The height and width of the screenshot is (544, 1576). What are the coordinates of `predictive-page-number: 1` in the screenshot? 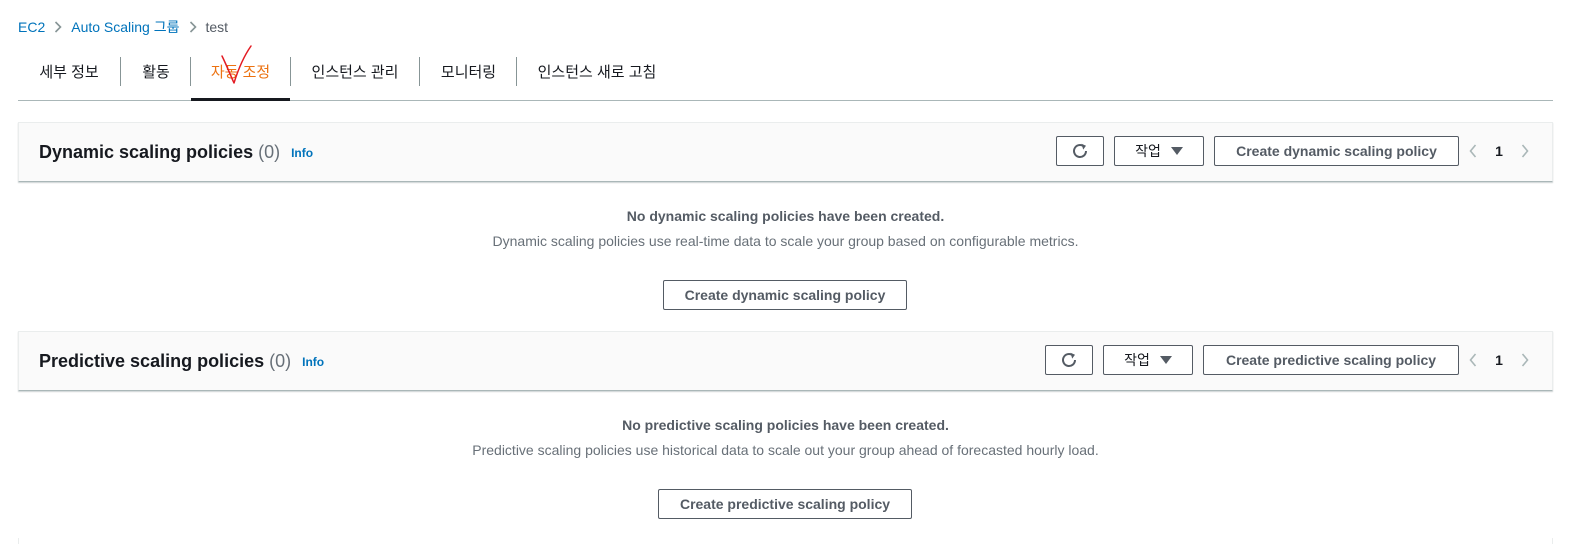 It's located at (1499, 360).